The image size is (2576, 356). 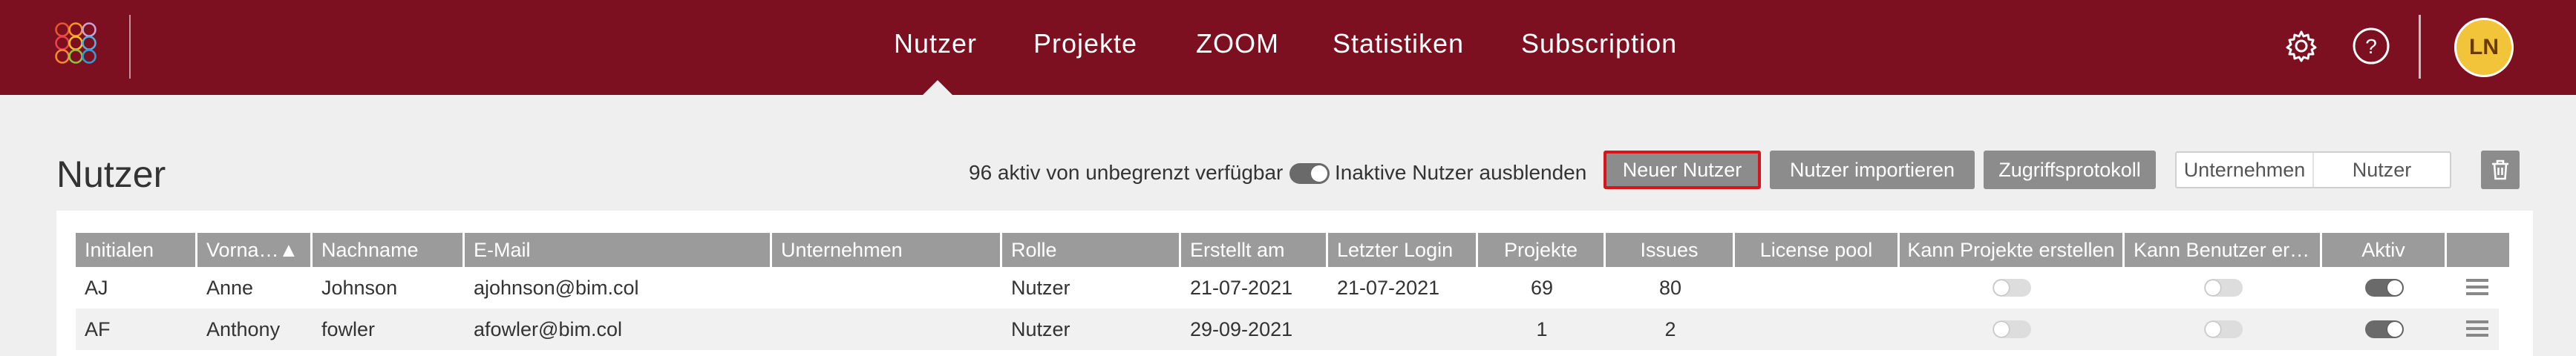 I want to click on cell-last-login, so click(x=1403, y=329).